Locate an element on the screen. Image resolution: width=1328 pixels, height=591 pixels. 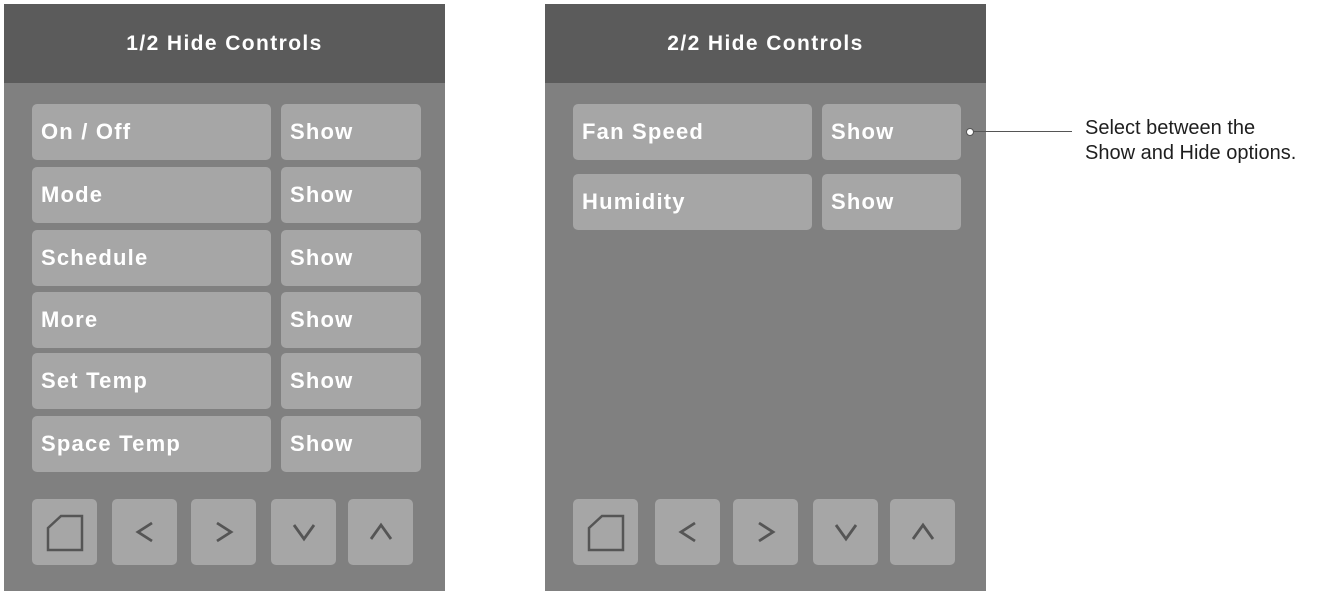
row-on-off: On / Off Show is located at coordinates (227, 132).